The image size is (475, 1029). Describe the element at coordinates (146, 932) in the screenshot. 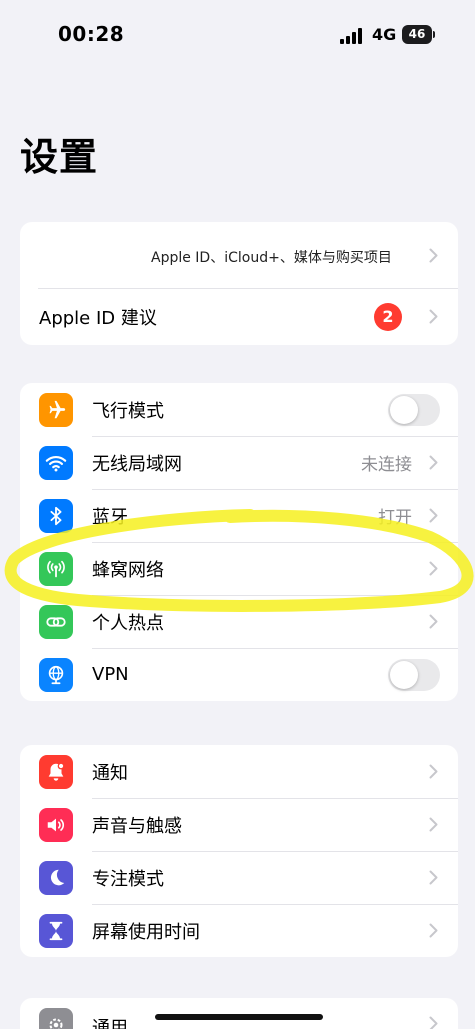

I see `screen-time-label: 屏幕使用时间` at that location.